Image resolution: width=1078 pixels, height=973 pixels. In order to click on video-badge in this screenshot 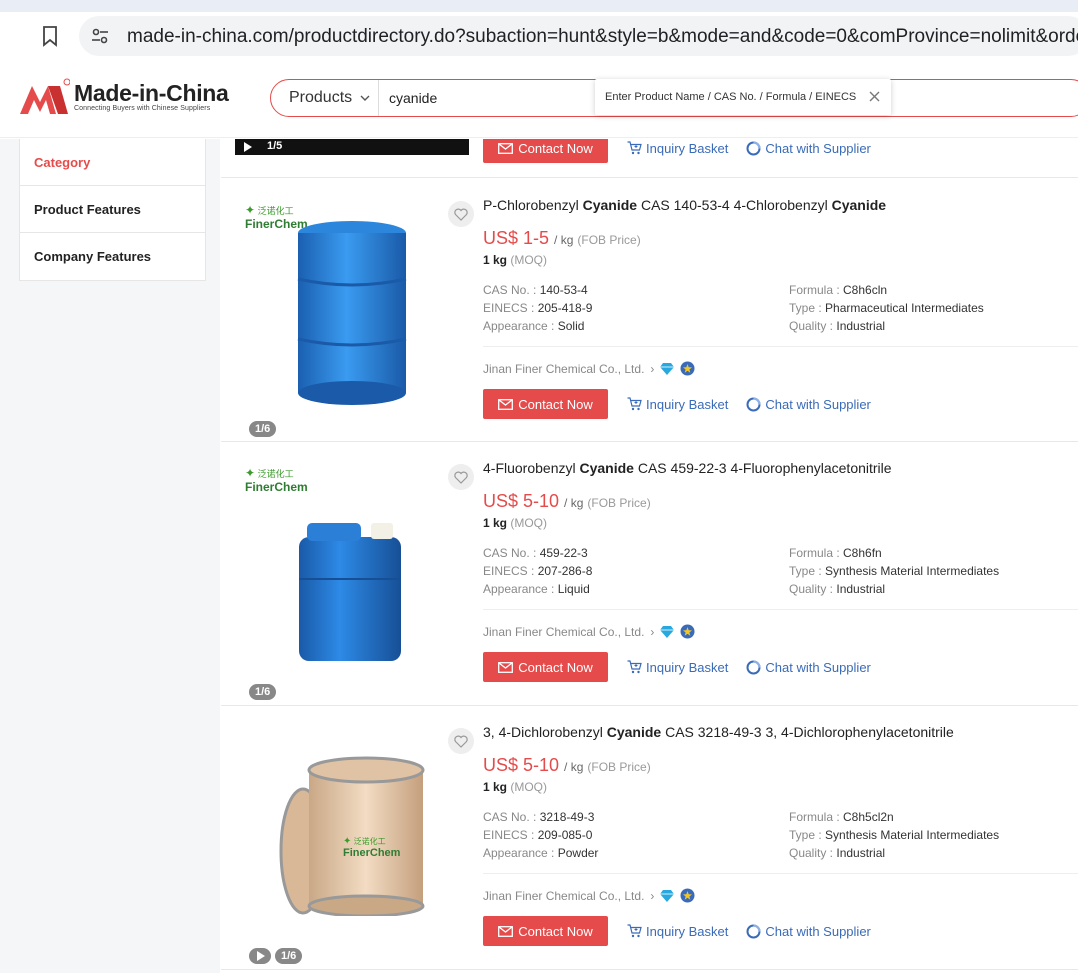, I will do `click(260, 956)`.